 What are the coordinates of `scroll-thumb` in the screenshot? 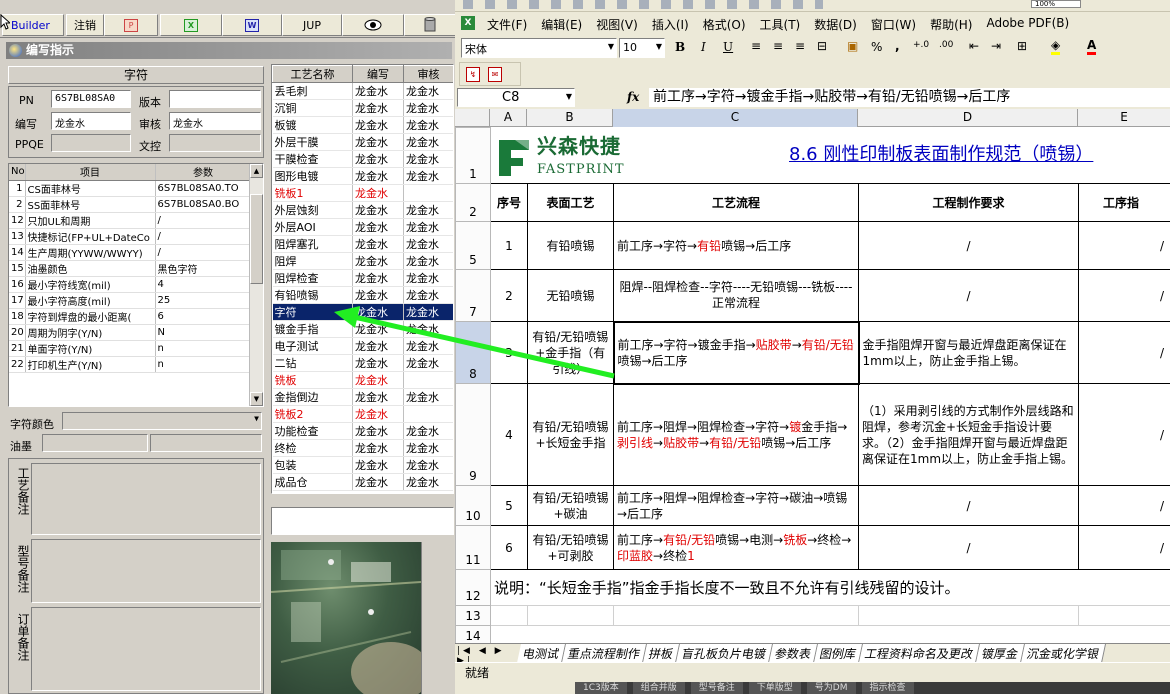 It's located at (256, 239).